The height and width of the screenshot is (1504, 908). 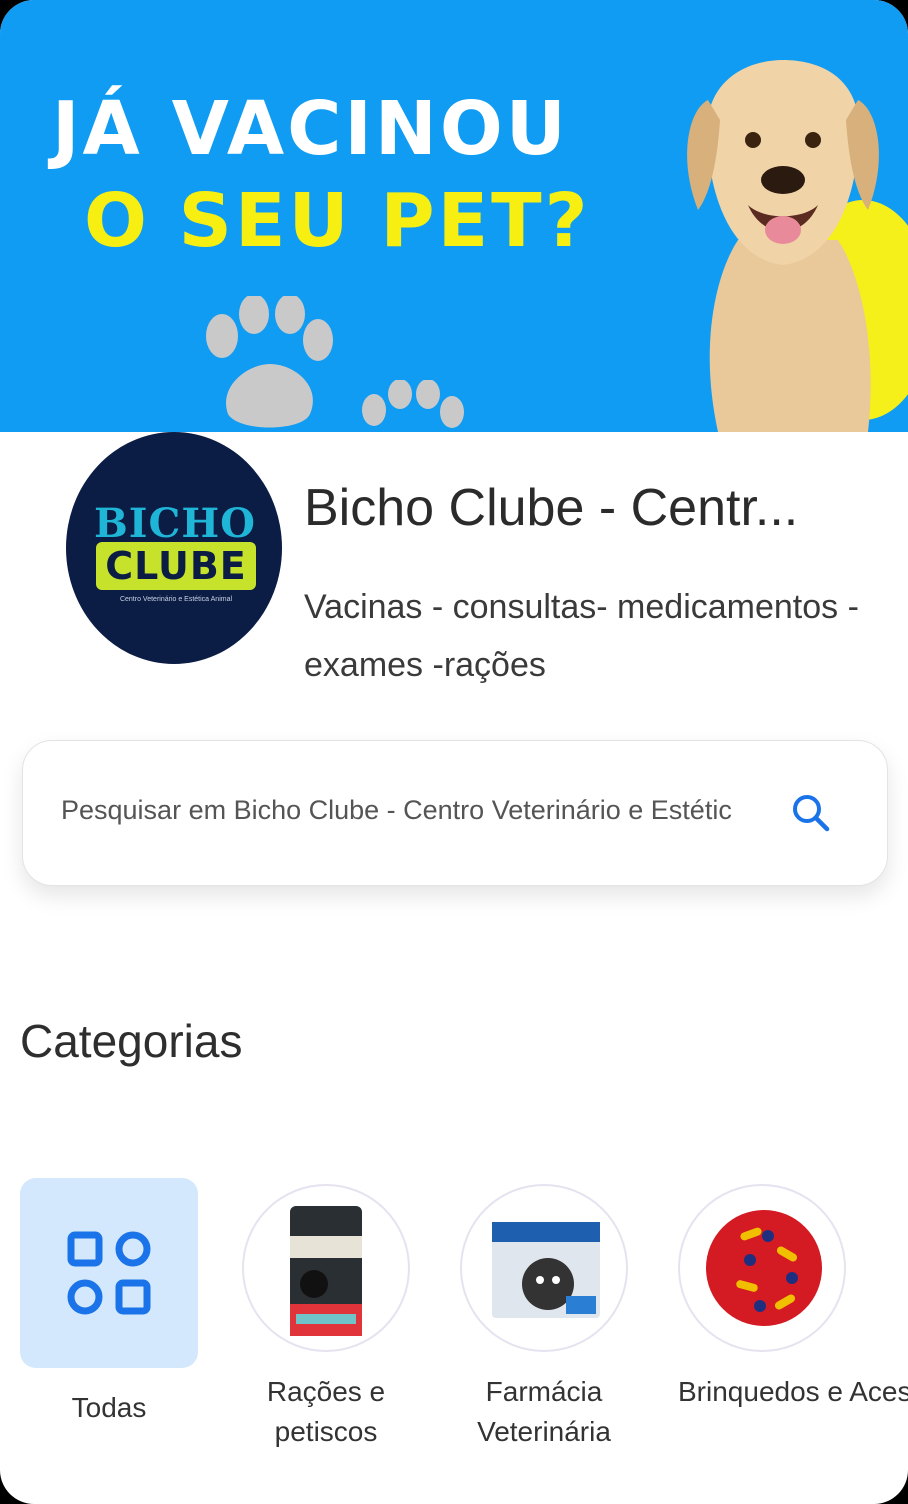 I want to click on category-farmacia: Farmácia Veterinária, so click(x=555, y=1315).